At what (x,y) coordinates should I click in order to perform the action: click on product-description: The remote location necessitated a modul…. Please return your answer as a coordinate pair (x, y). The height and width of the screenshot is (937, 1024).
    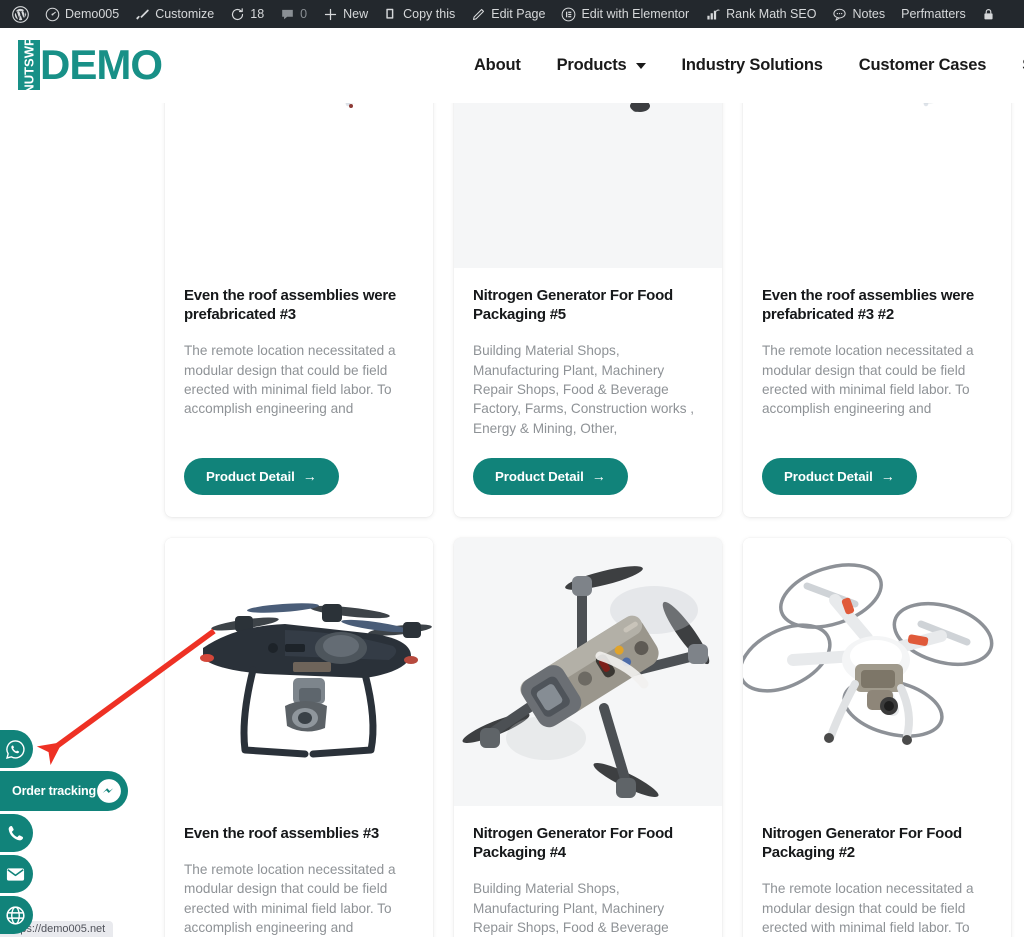
    Looking at the image, I should click on (868, 908).